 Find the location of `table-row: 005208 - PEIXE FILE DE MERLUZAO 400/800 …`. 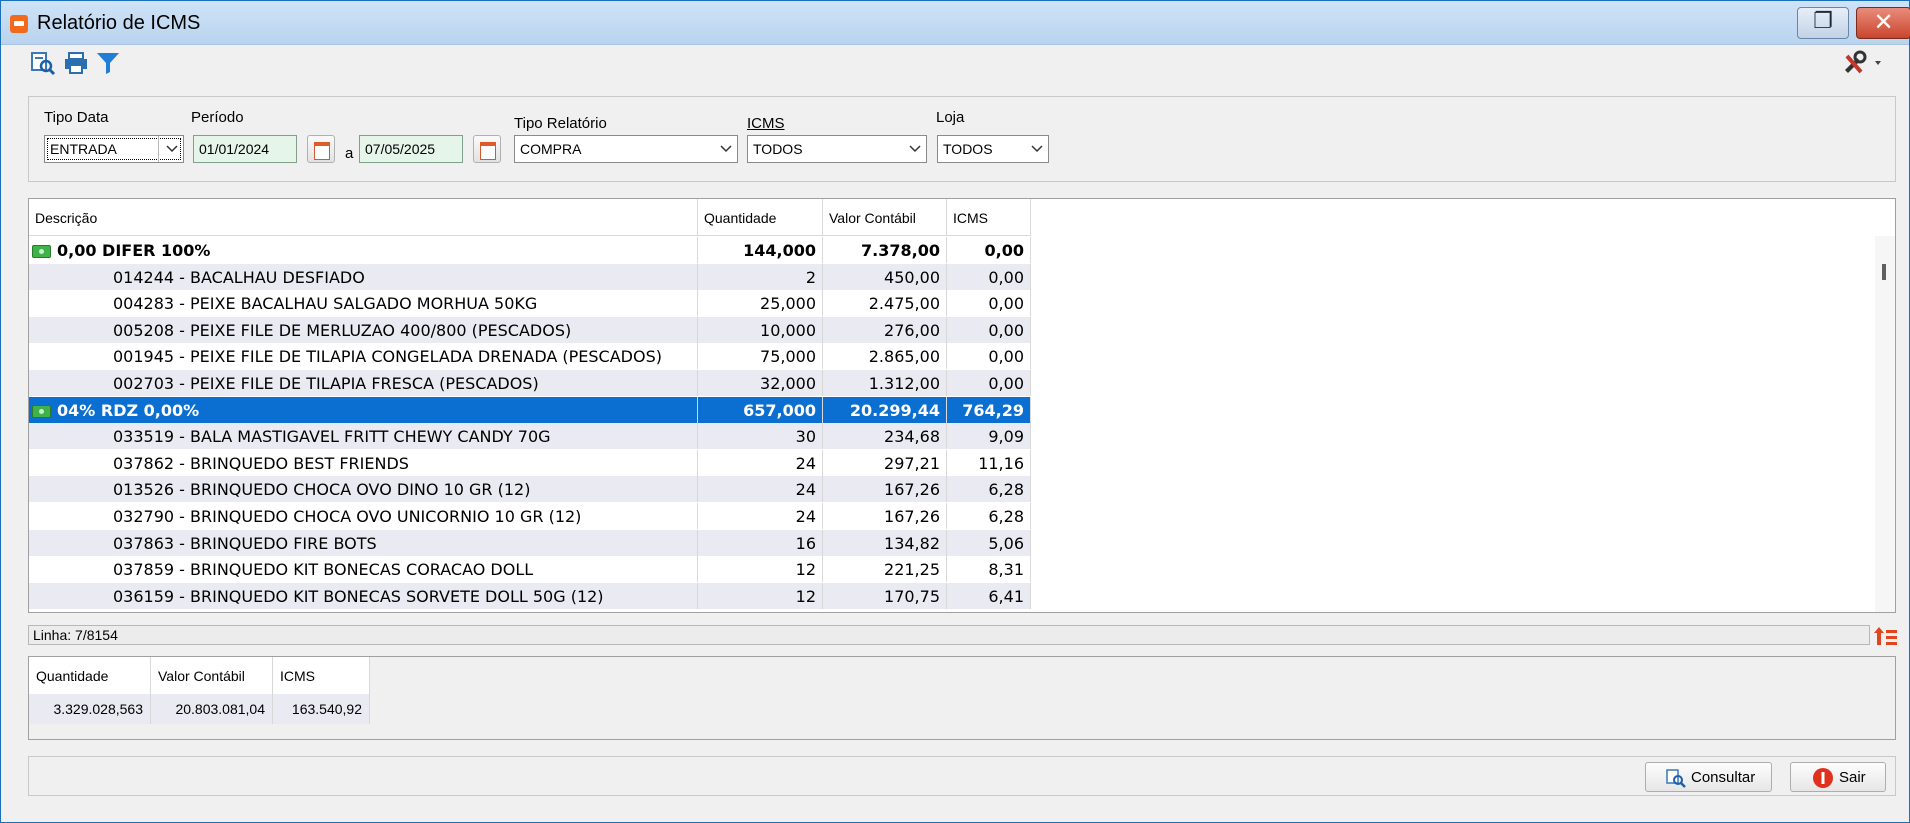

table-row: 005208 - PEIXE FILE DE MERLUZAO 400/800 … is located at coordinates (530, 329).